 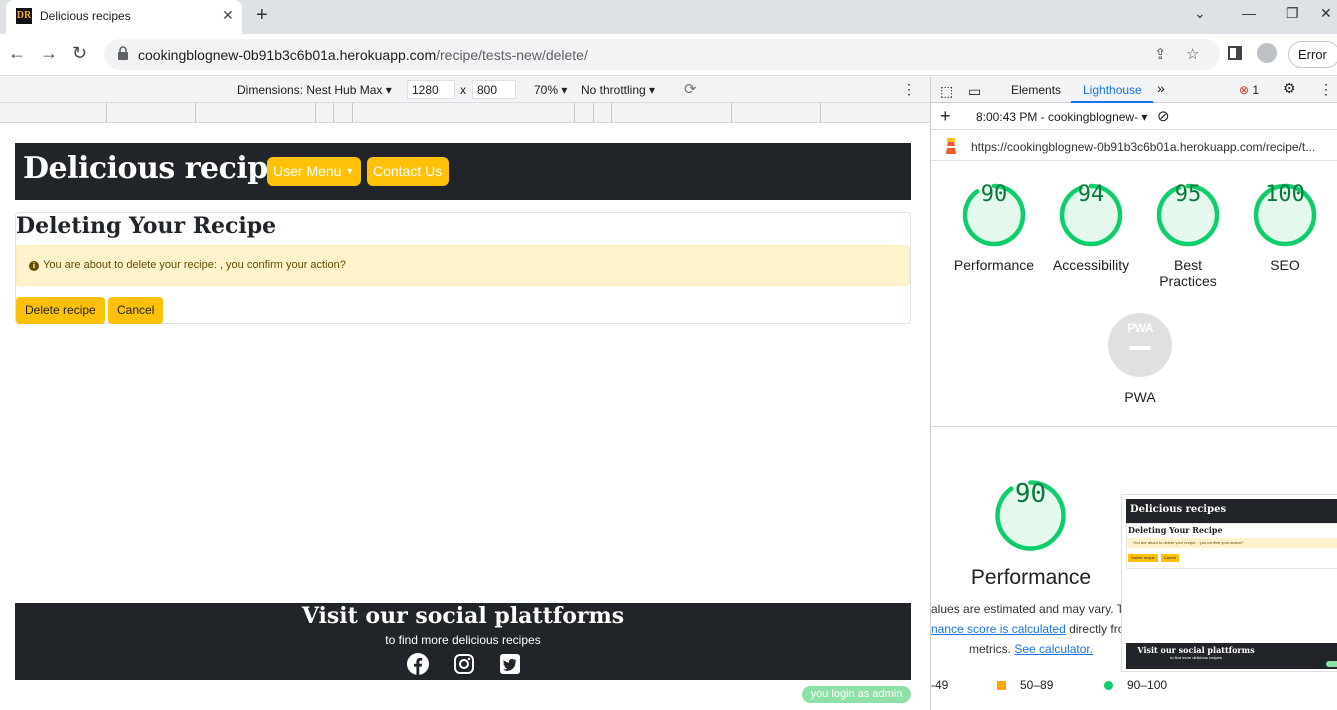 I want to click on legend-average-square, so click(x=1001, y=685).